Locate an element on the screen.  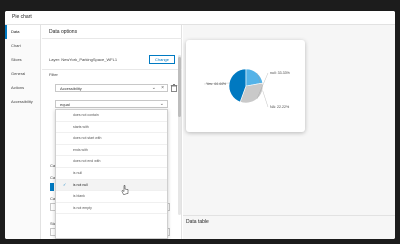
pie-slice-label: null: 33.33% is located at coordinates (280, 73).